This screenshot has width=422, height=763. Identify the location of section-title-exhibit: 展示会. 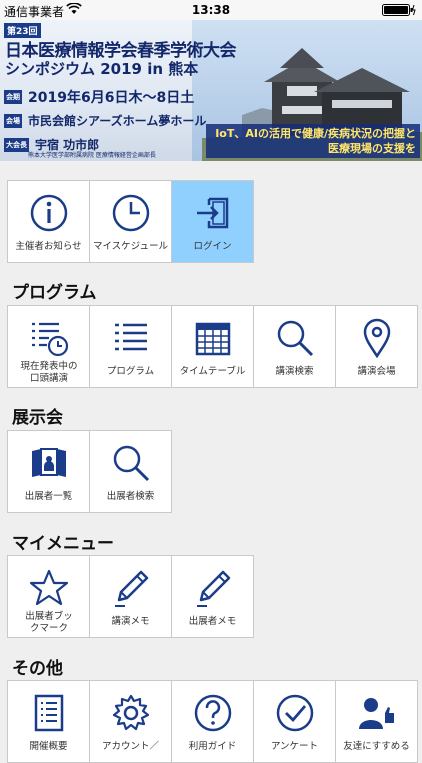
(37, 418).